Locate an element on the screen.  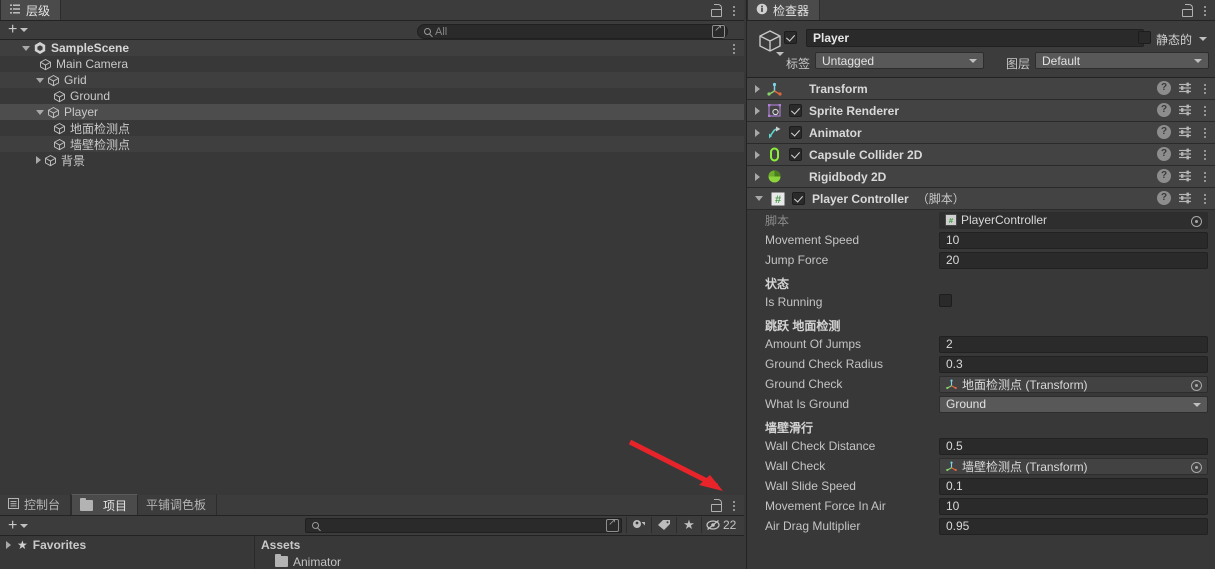
tab-inspector: 检查器 is located at coordinates (784, 10).